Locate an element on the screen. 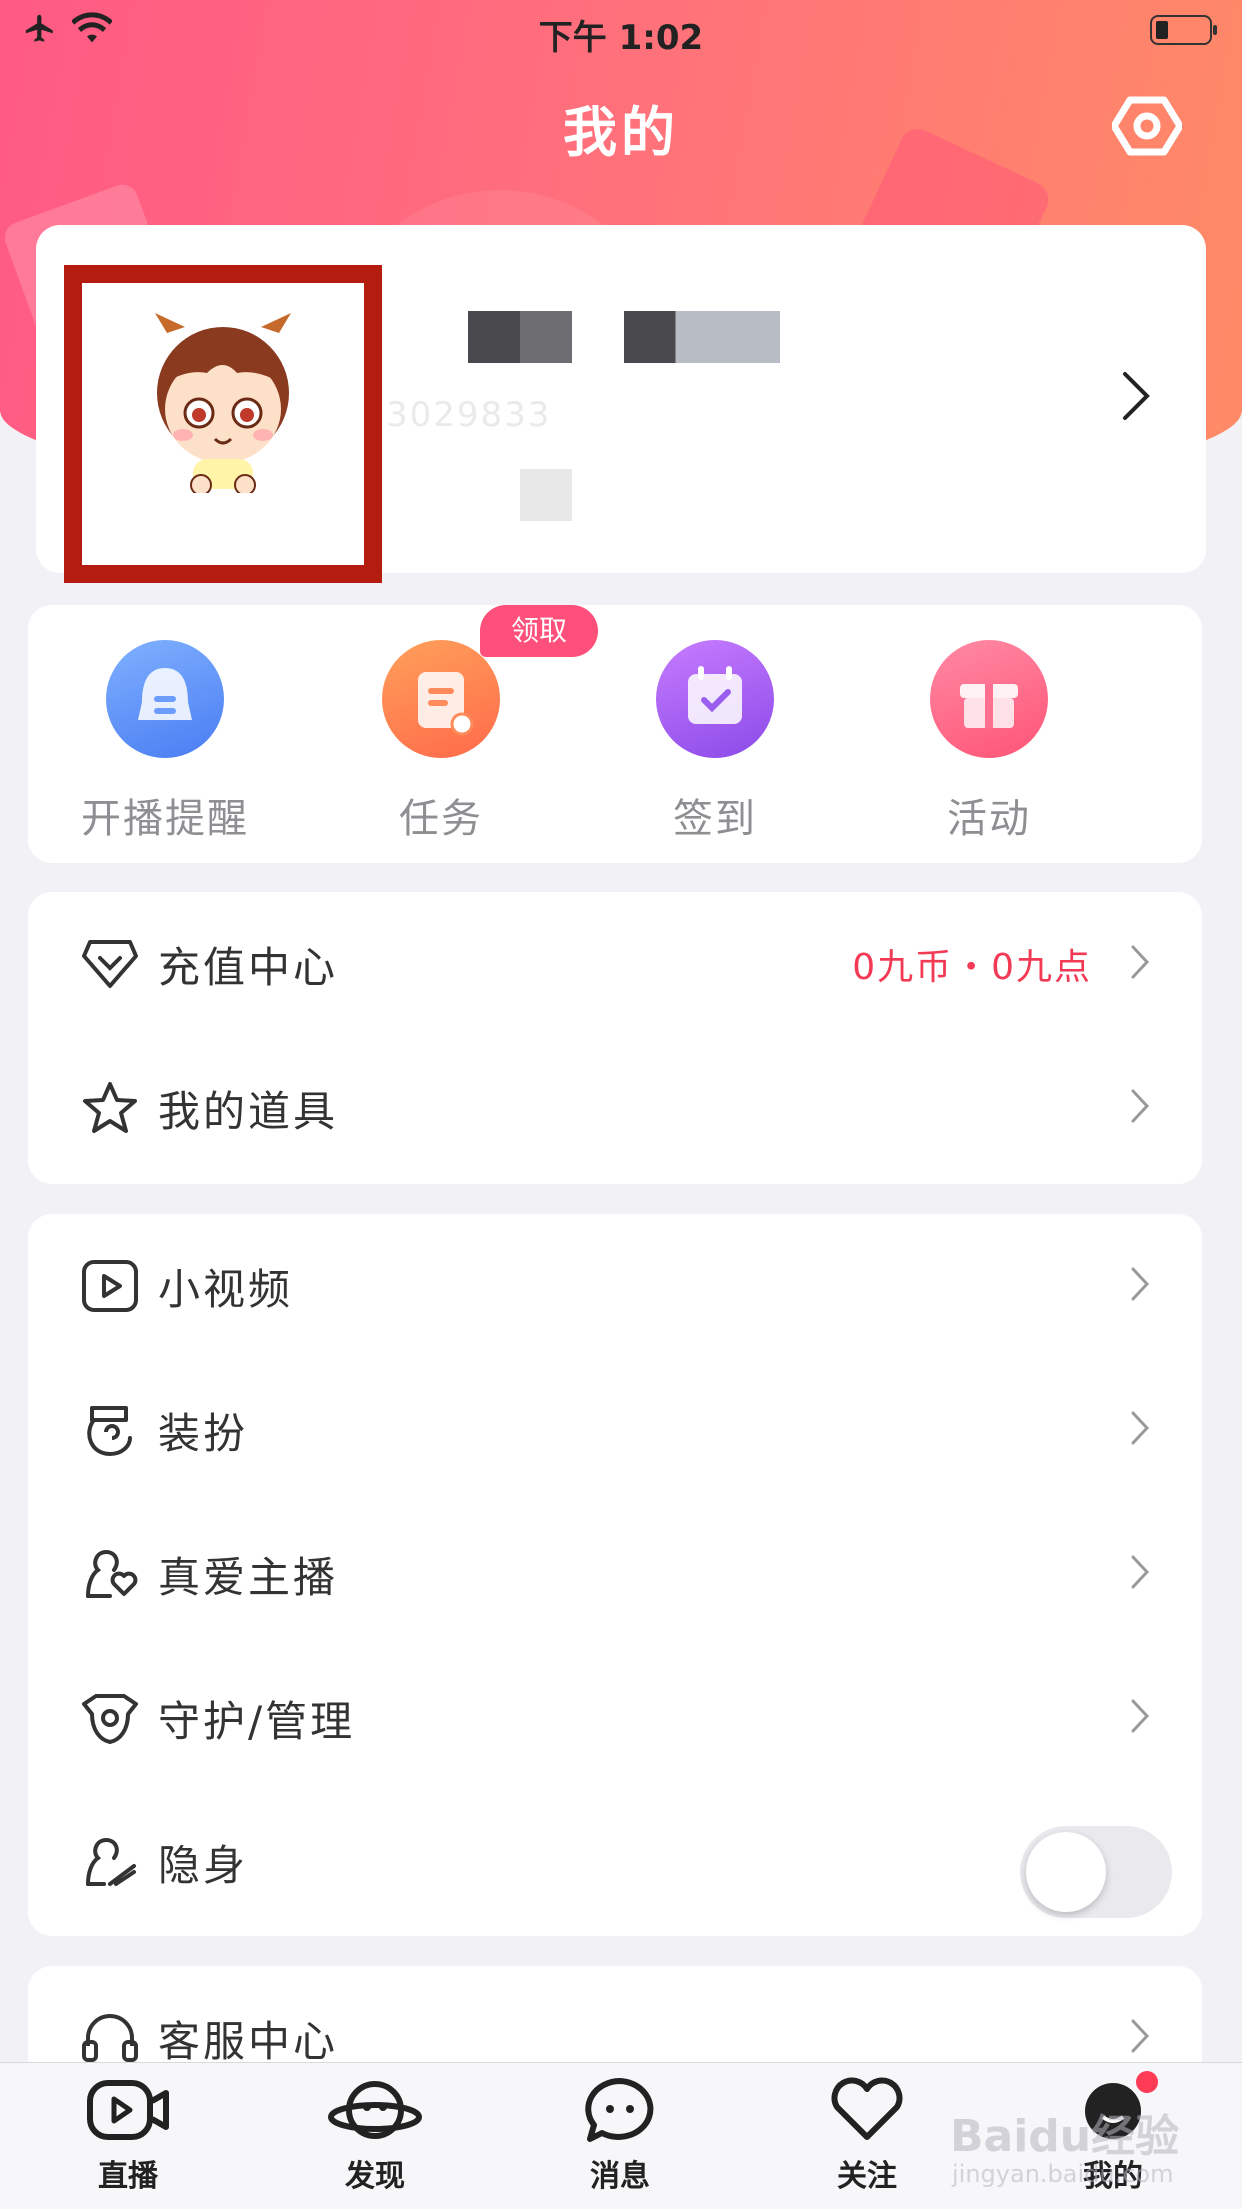 This screenshot has width=1242, height=2209. wallet-menu-card: 充值中心 0九币・0九点 我的道具 is located at coordinates (615, 1038).